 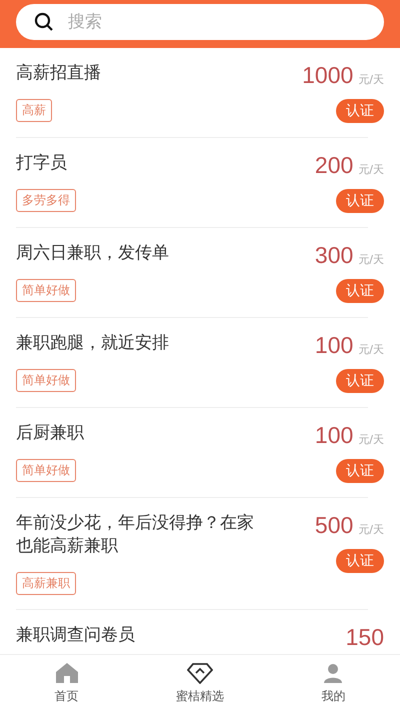 What do you see at coordinates (334, 255) in the screenshot?
I see `salary: 300` at bounding box center [334, 255].